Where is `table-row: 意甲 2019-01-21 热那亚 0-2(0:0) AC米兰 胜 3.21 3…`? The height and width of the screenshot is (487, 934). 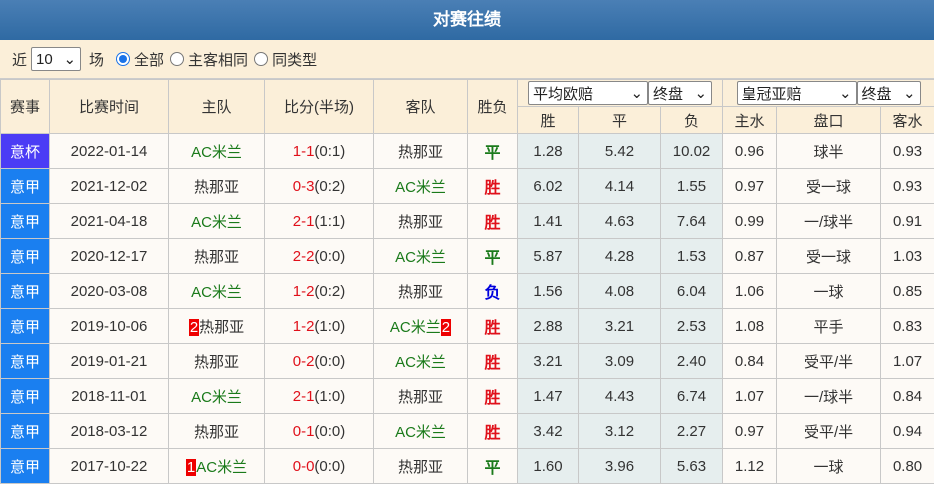
table-row: 意甲 2019-01-21 热那亚 0-2(0:0) AC米兰 胜 3.21 3… is located at coordinates (467, 361).